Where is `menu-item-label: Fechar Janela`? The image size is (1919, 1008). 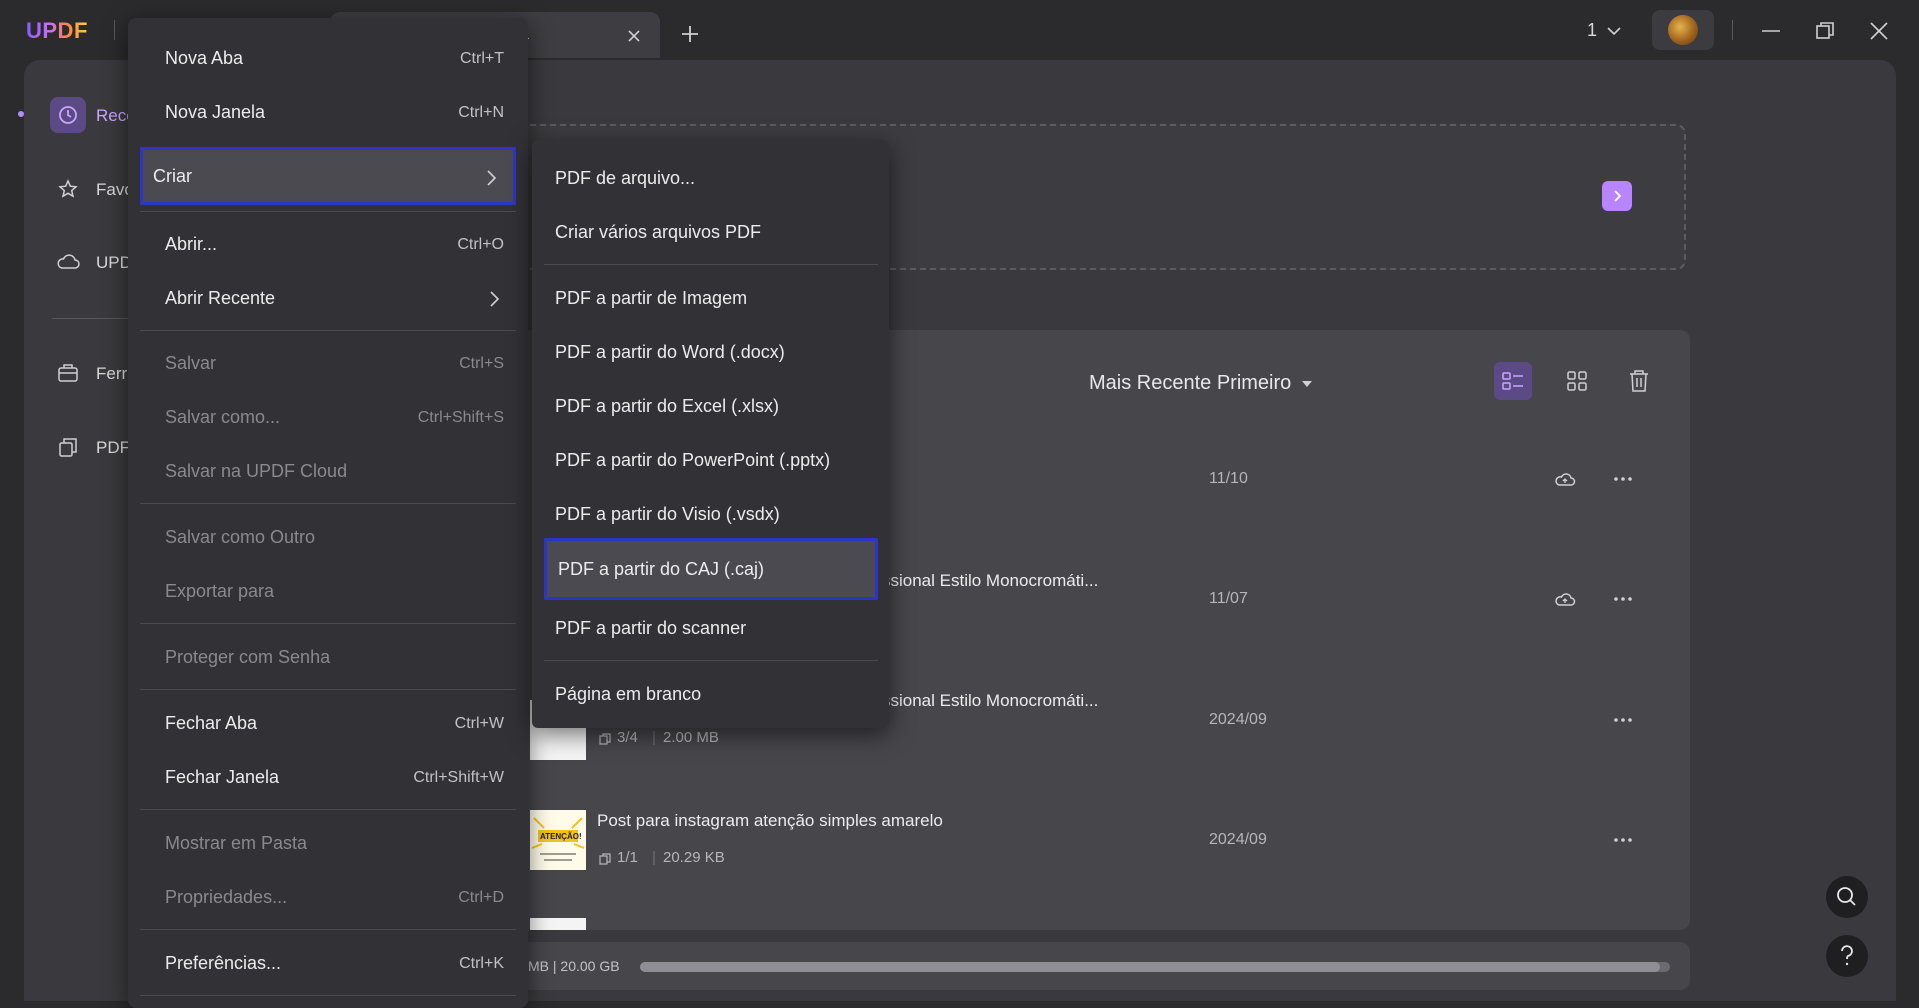
menu-item-label: Fechar Janela is located at coordinates (222, 777).